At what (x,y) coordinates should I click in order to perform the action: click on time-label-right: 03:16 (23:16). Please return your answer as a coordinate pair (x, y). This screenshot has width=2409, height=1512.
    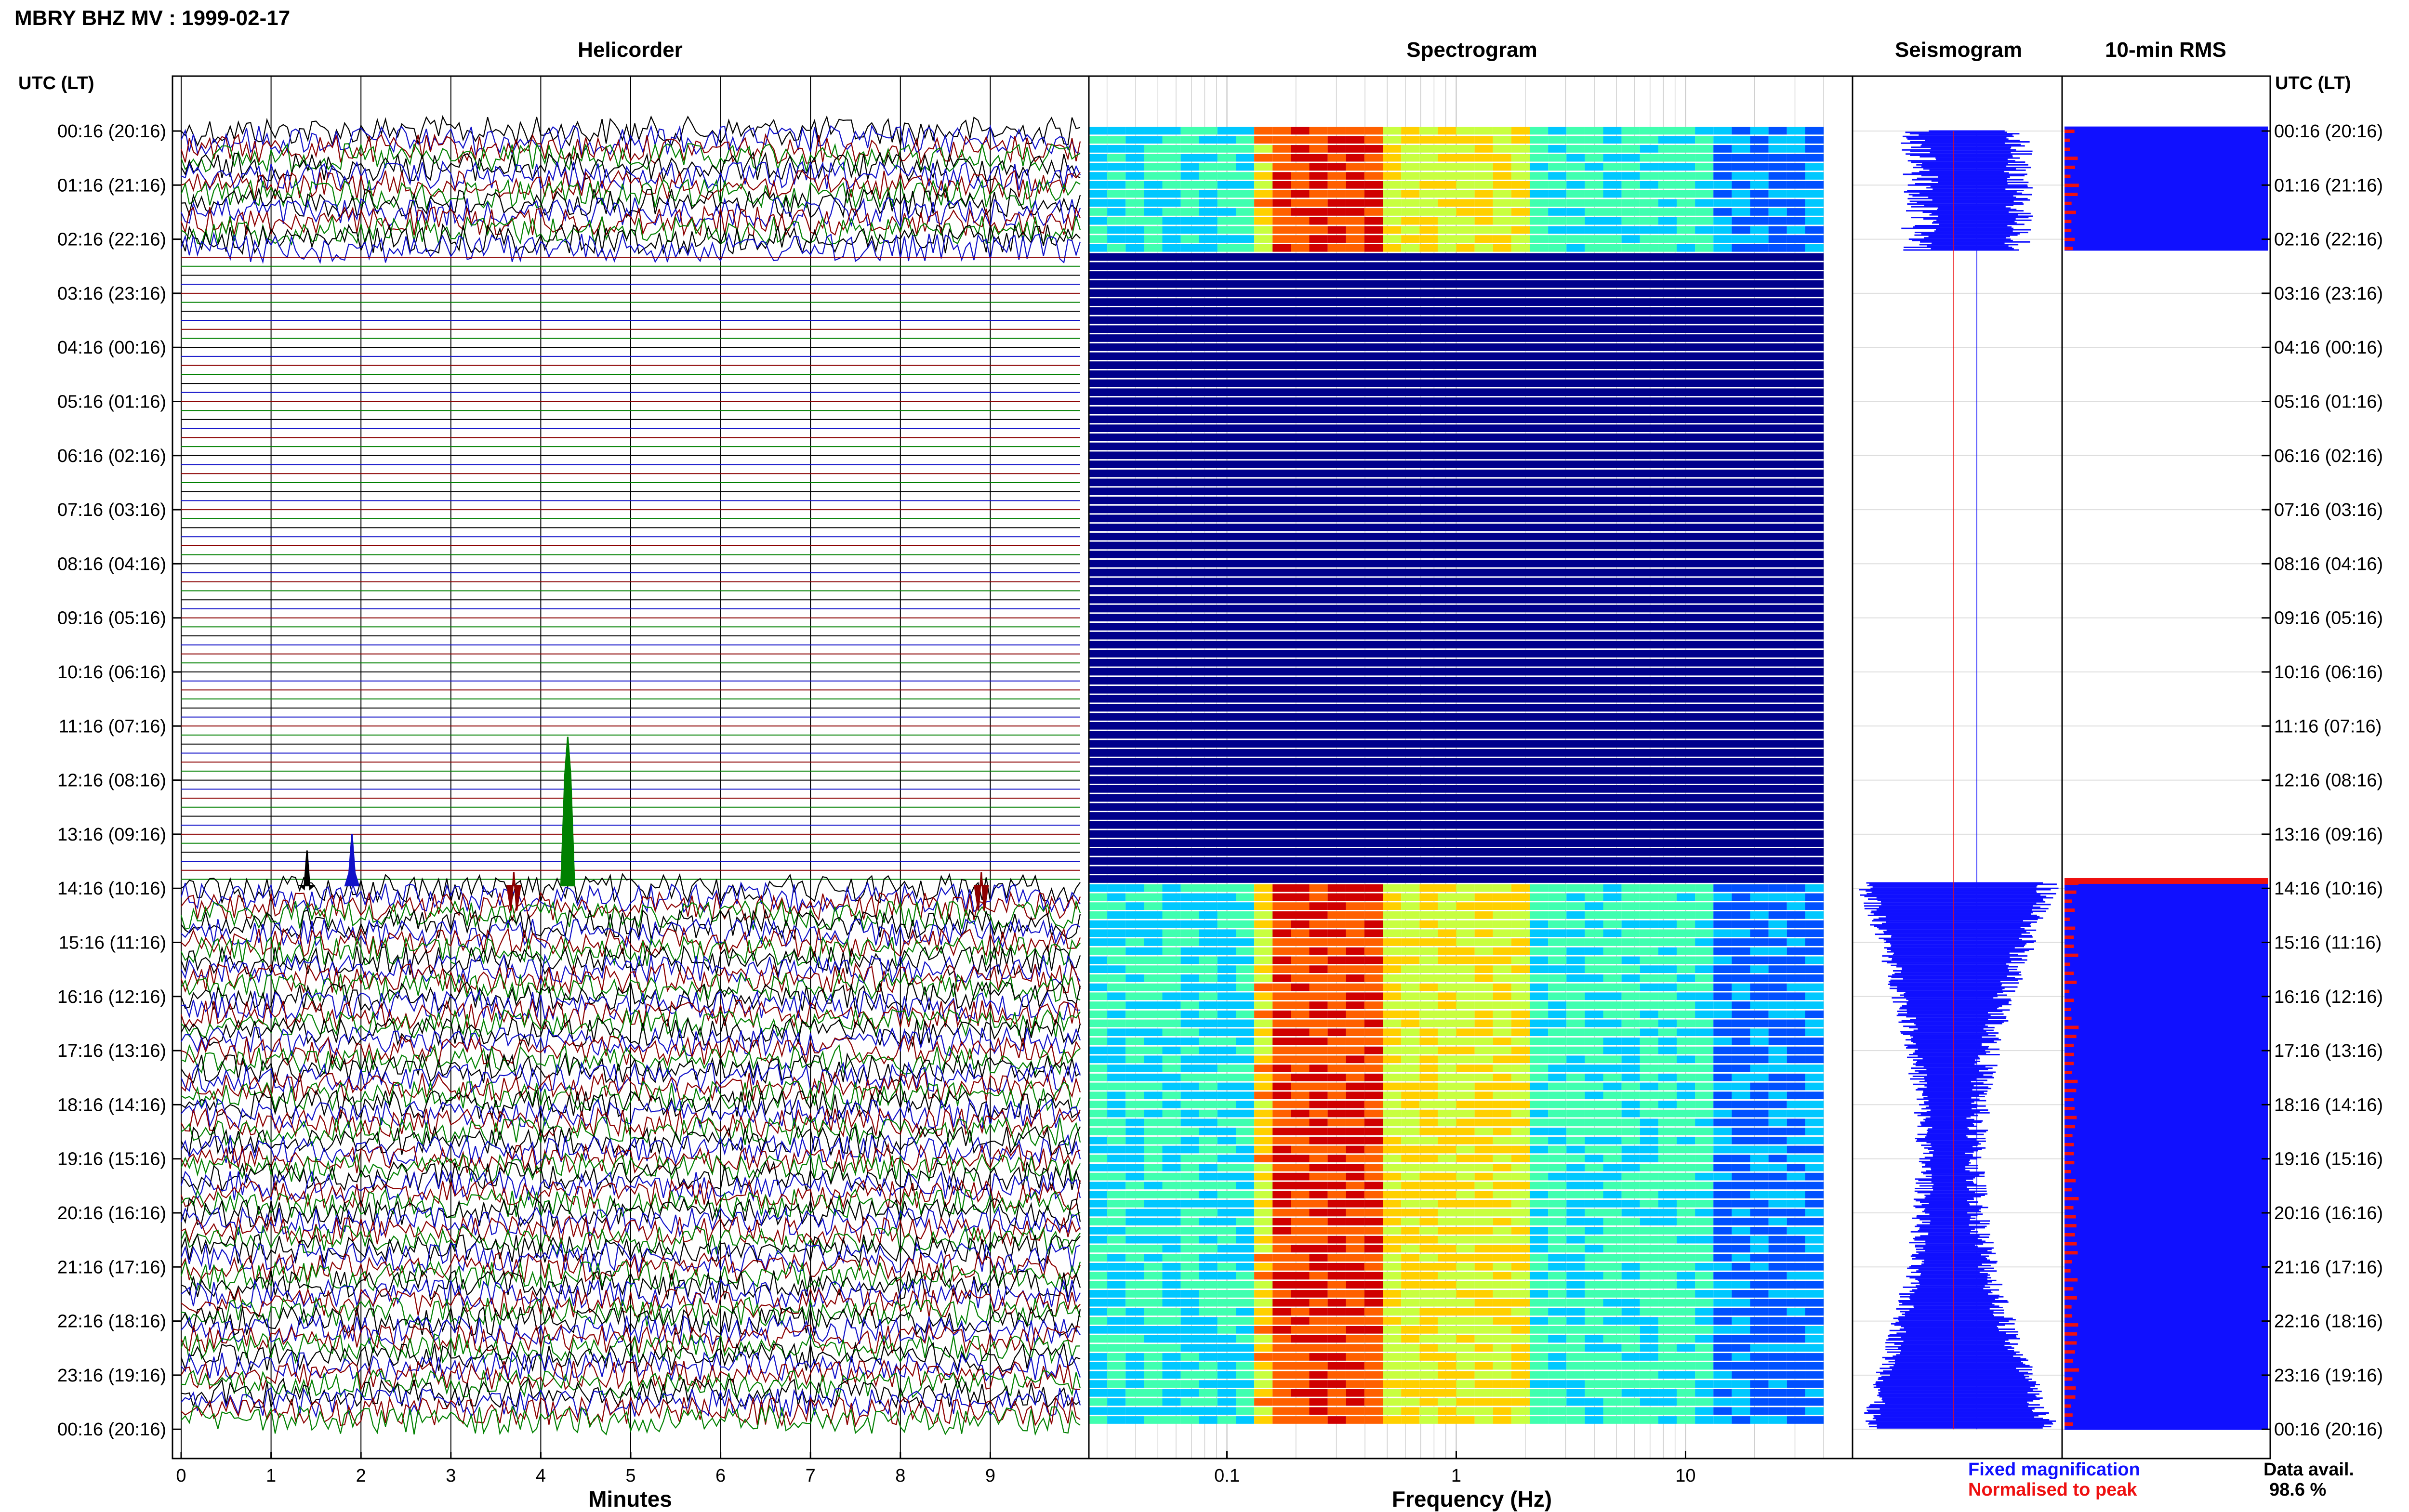
    Looking at the image, I should click on (2328, 294).